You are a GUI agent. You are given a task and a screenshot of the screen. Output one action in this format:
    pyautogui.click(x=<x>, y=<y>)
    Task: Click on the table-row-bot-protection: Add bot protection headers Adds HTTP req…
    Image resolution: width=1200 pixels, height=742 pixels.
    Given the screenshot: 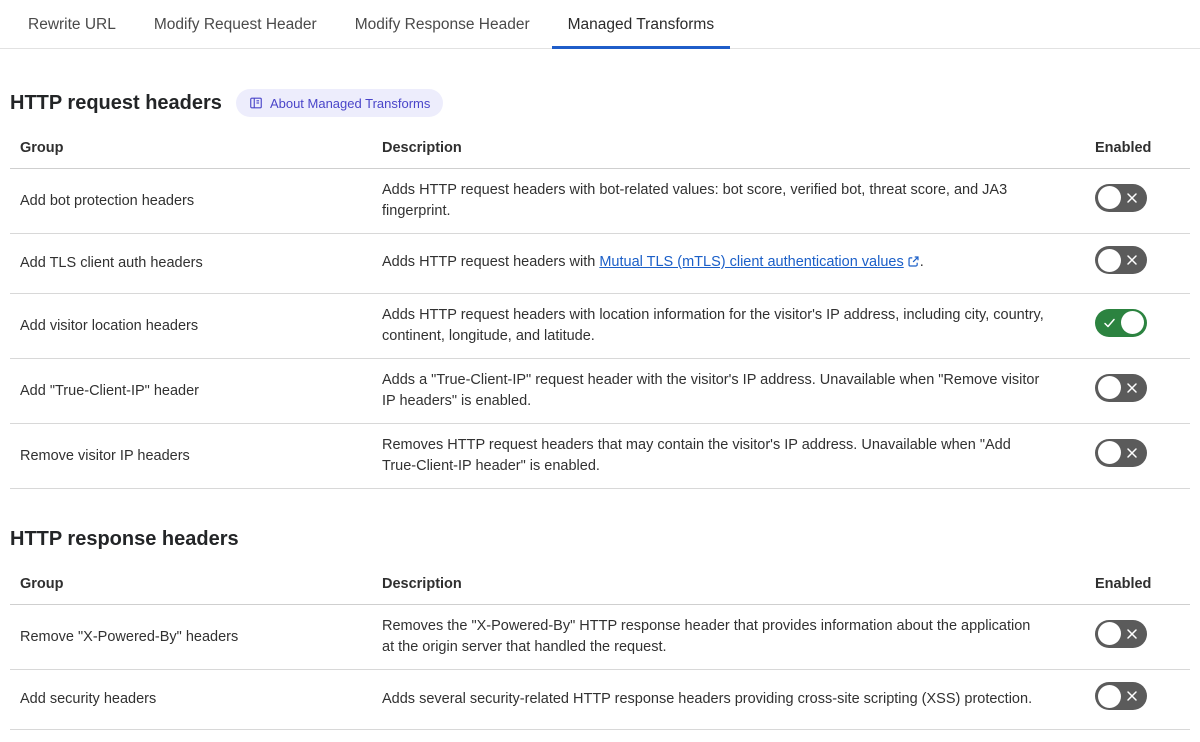 What is the action you would take?
    pyautogui.click(x=600, y=201)
    